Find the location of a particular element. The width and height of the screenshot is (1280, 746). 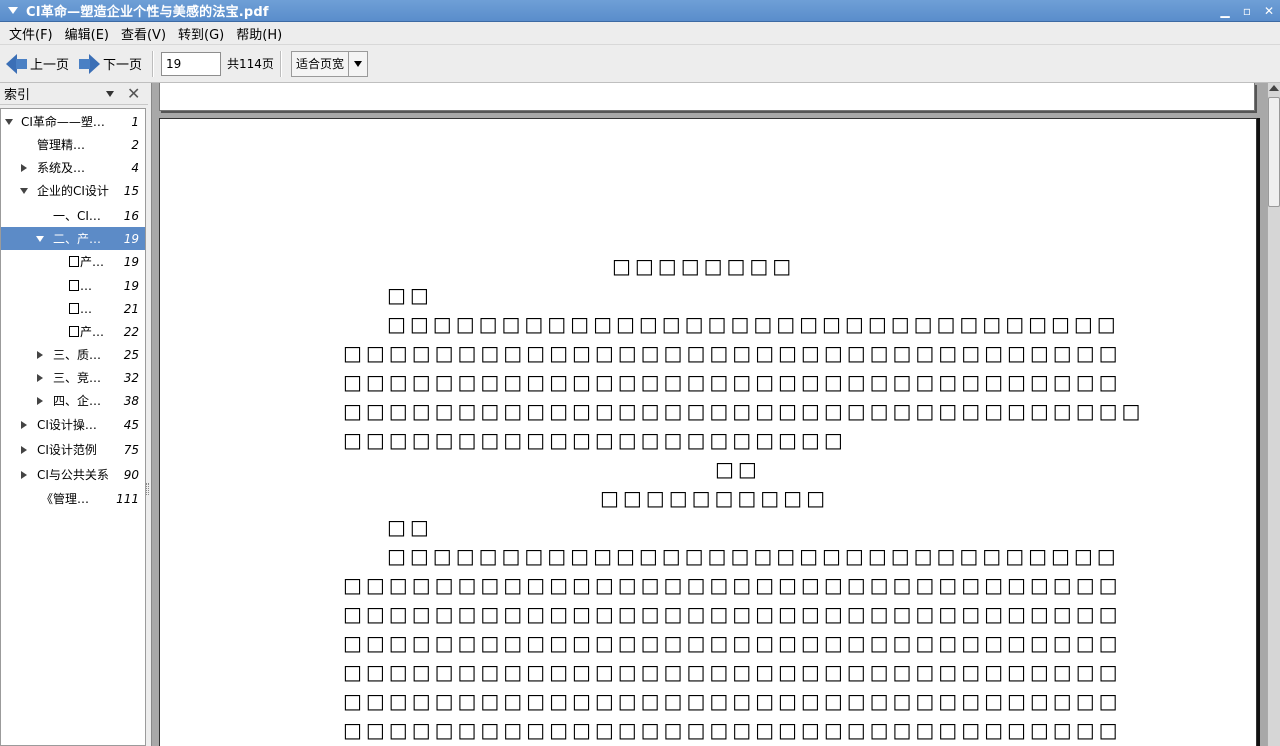

tree-item-text: CI与公共关系 is located at coordinates (73, 475).